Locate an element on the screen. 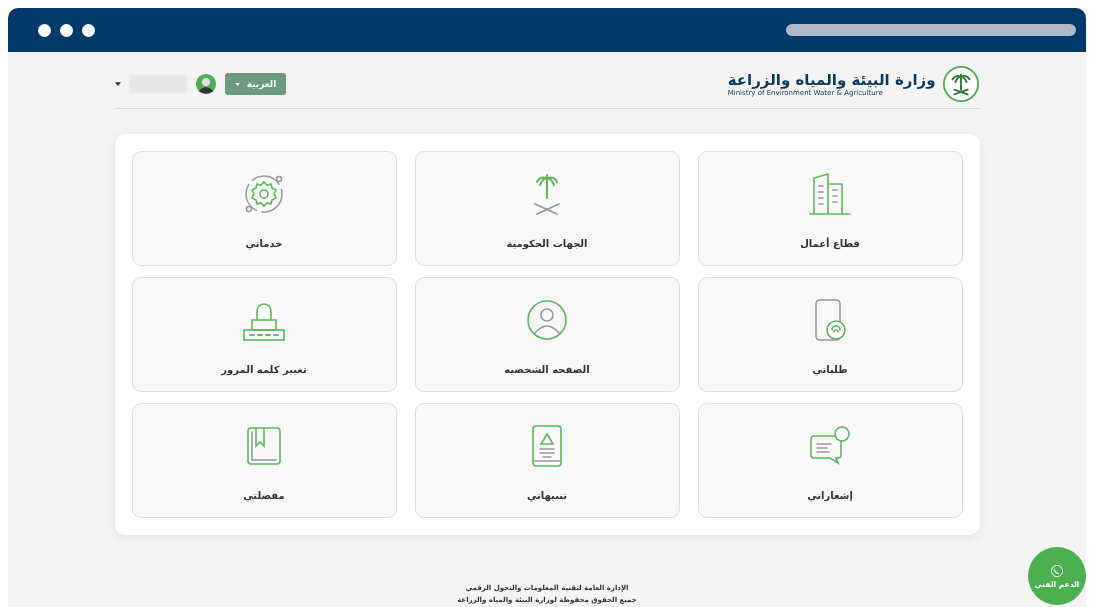 Image resolution: width=1094 pixels, height=607 pixels. menu-tile: الصفحه الشخصيه is located at coordinates (547, 334).